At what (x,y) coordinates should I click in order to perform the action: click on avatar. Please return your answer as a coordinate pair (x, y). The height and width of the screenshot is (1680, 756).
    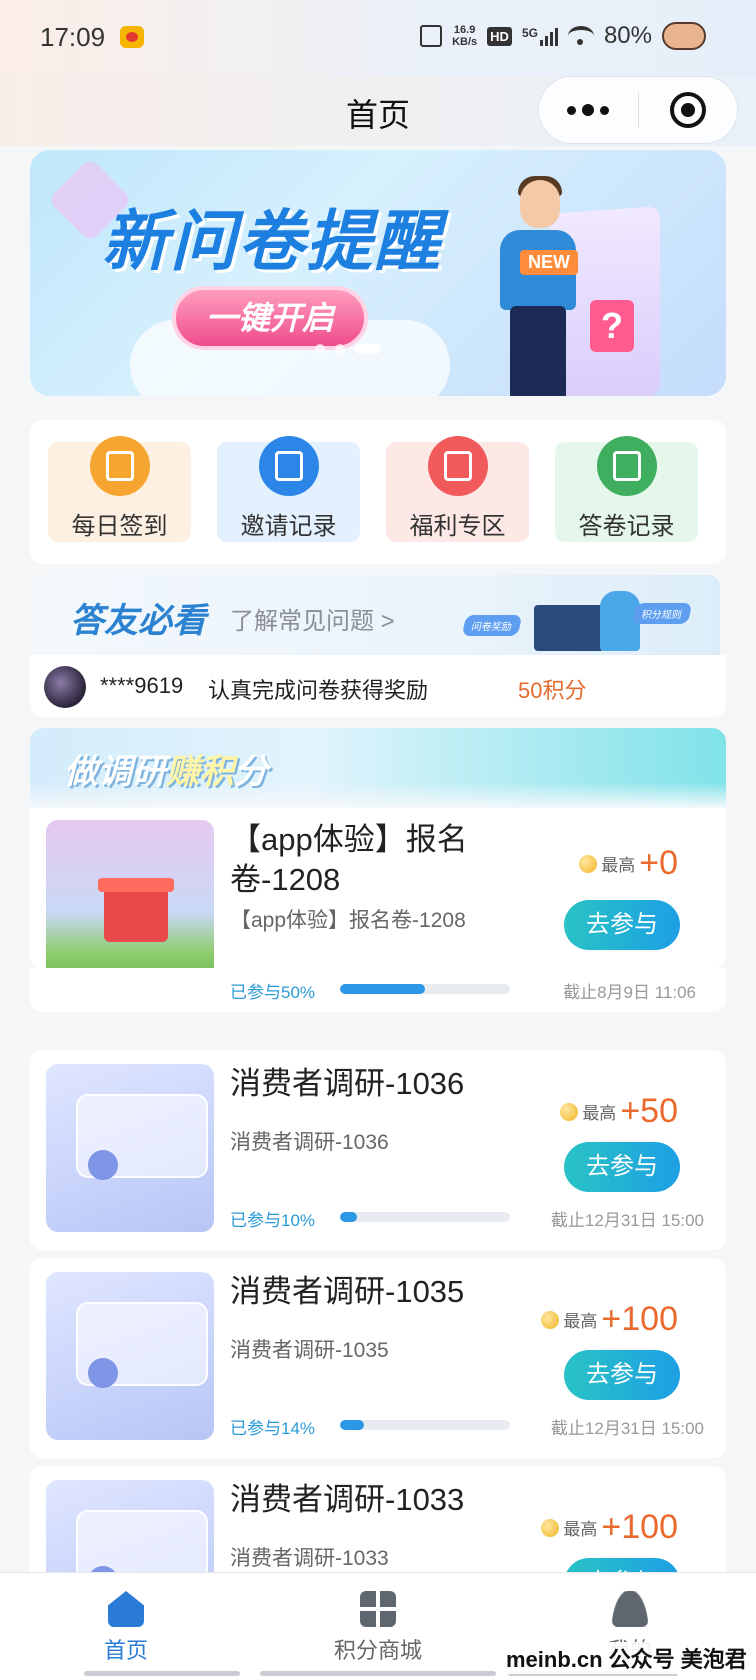
    Looking at the image, I should click on (65, 687).